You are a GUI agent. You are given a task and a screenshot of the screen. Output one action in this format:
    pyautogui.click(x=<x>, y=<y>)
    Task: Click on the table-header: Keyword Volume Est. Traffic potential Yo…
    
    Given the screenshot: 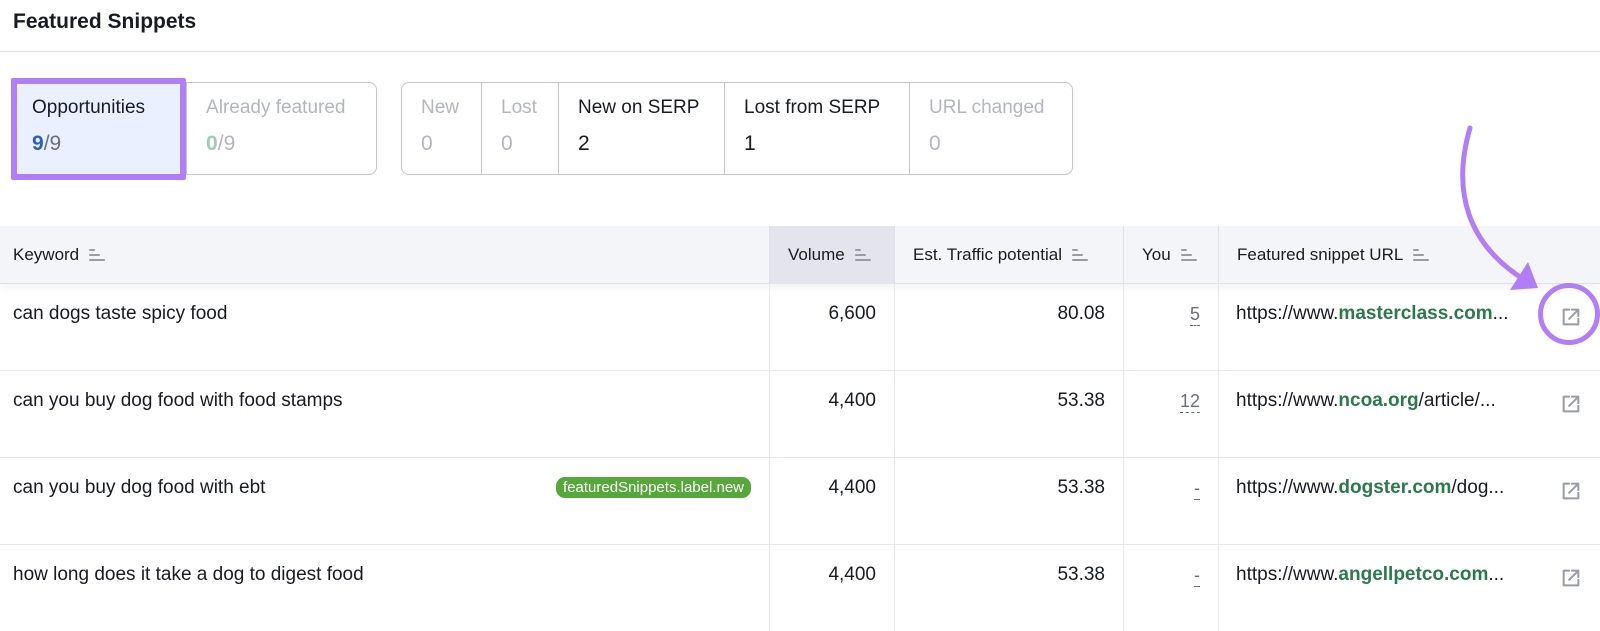 What is the action you would take?
    pyautogui.click(x=800, y=255)
    